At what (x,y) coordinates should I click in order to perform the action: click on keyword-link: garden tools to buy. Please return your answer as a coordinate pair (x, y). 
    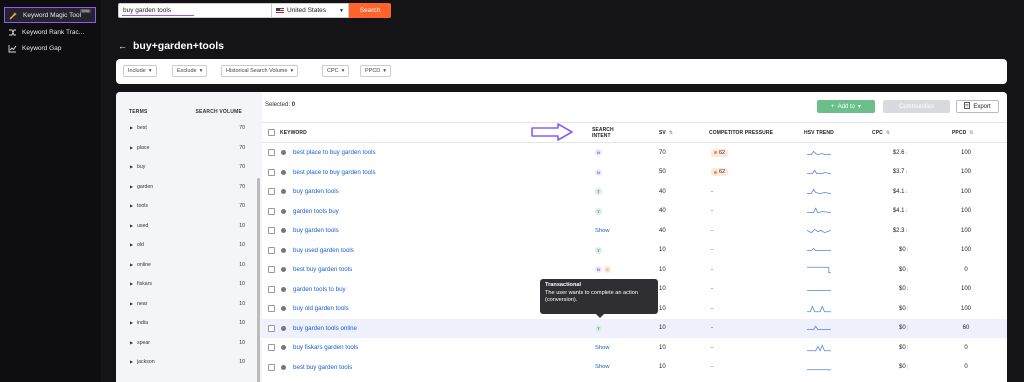
    Looking at the image, I should click on (319, 289).